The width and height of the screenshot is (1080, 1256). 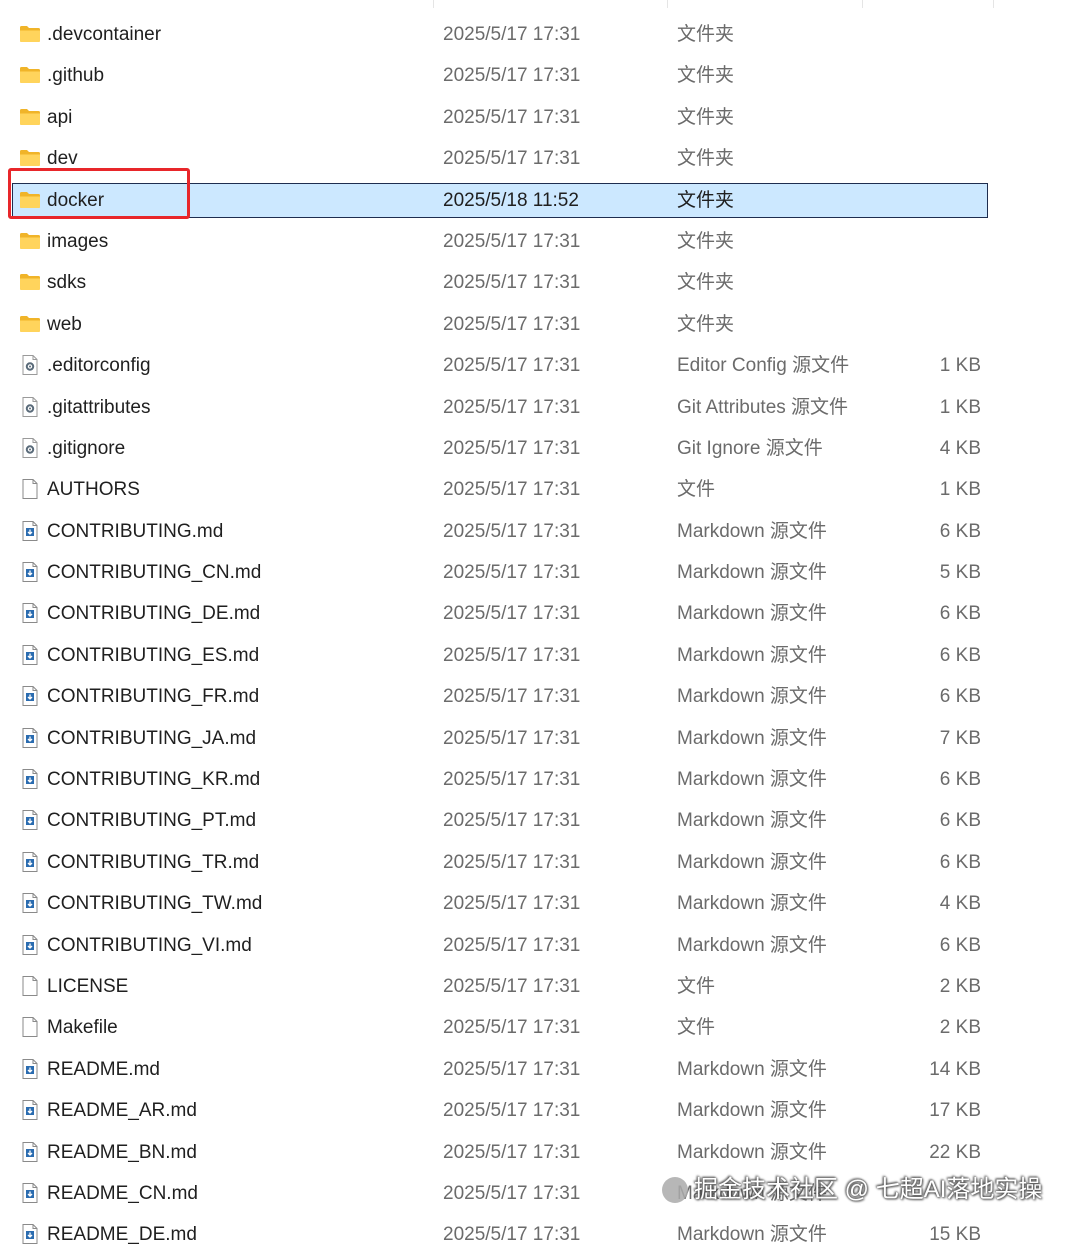 I want to click on file-name: LICENSE, so click(x=88, y=986).